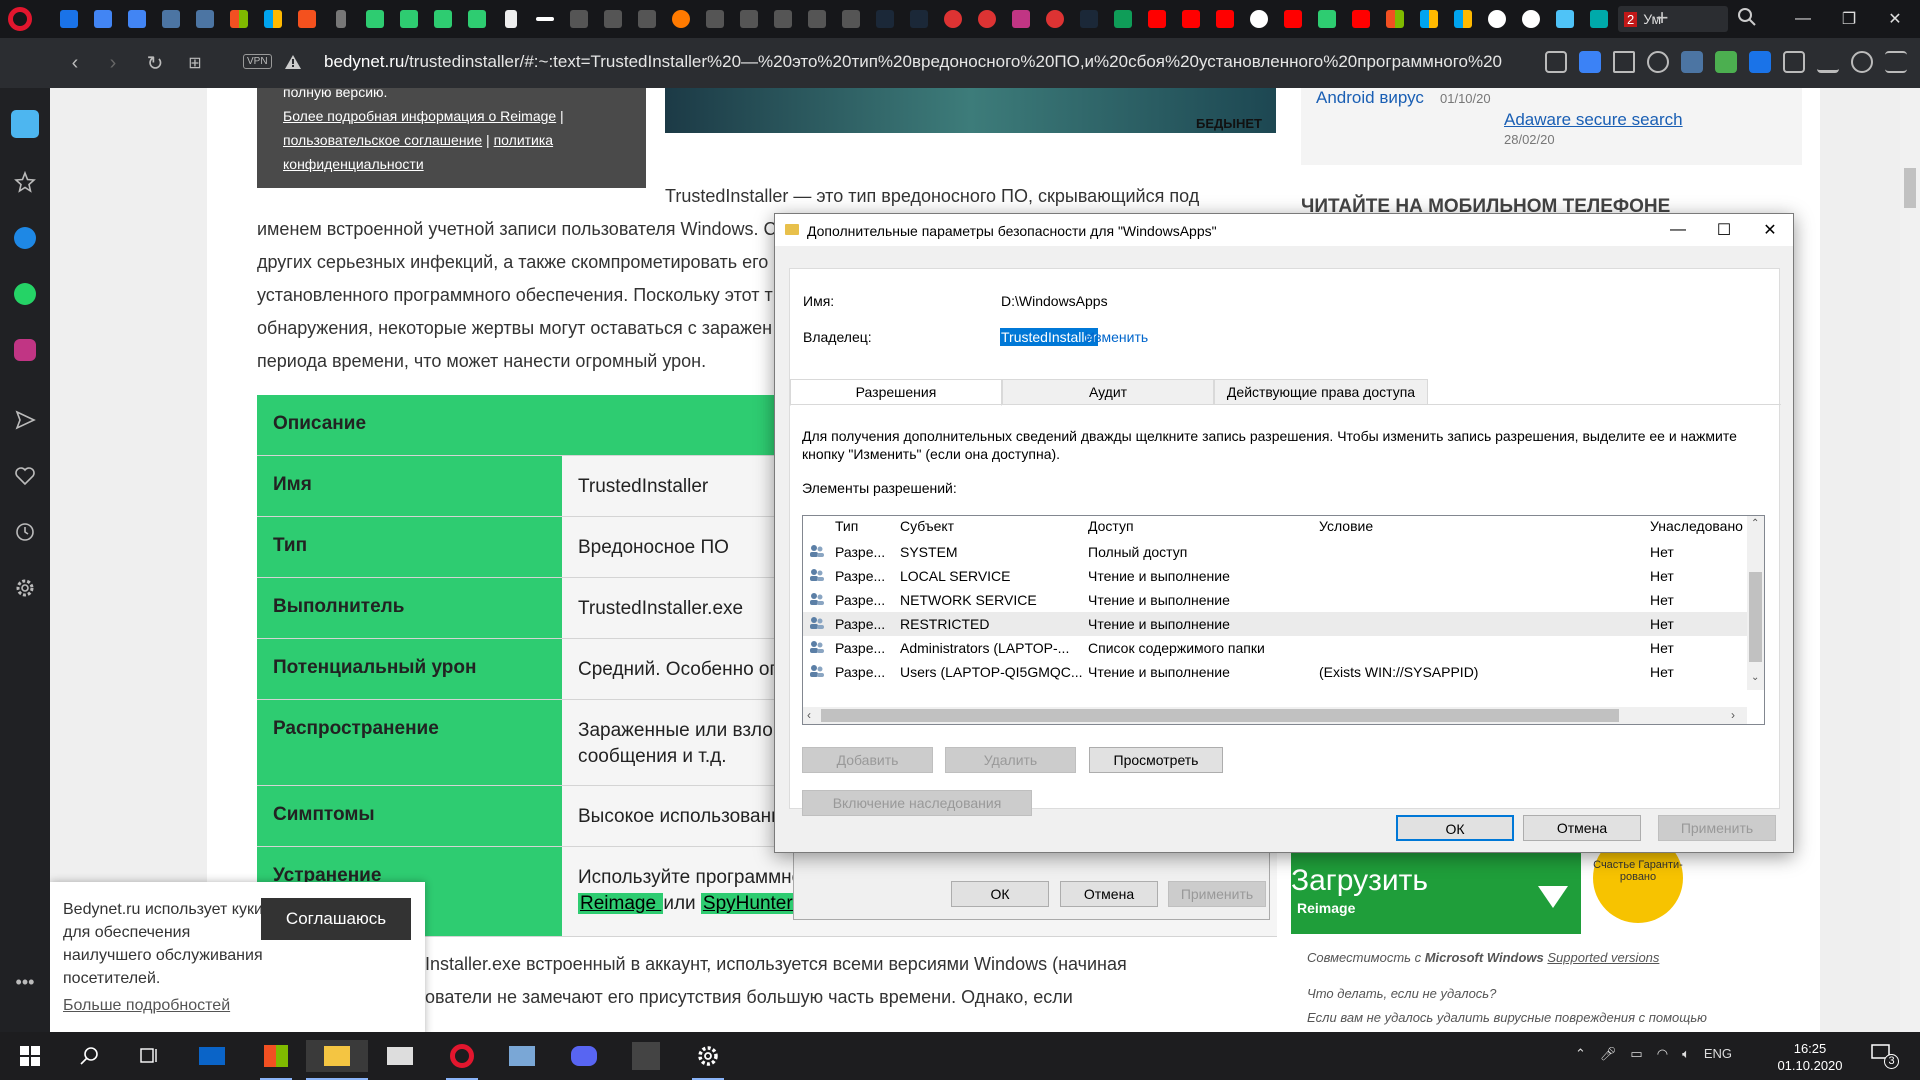 Image resolution: width=1920 pixels, height=1080 pixels. What do you see at coordinates (400, 1056) in the screenshot?
I see `books-icon` at bounding box center [400, 1056].